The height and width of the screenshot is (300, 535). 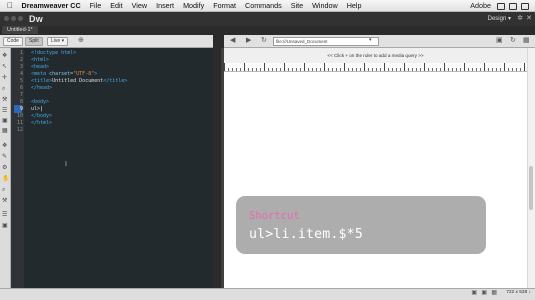 I want to click on menu-insert: Insert, so click(x=165, y=5).